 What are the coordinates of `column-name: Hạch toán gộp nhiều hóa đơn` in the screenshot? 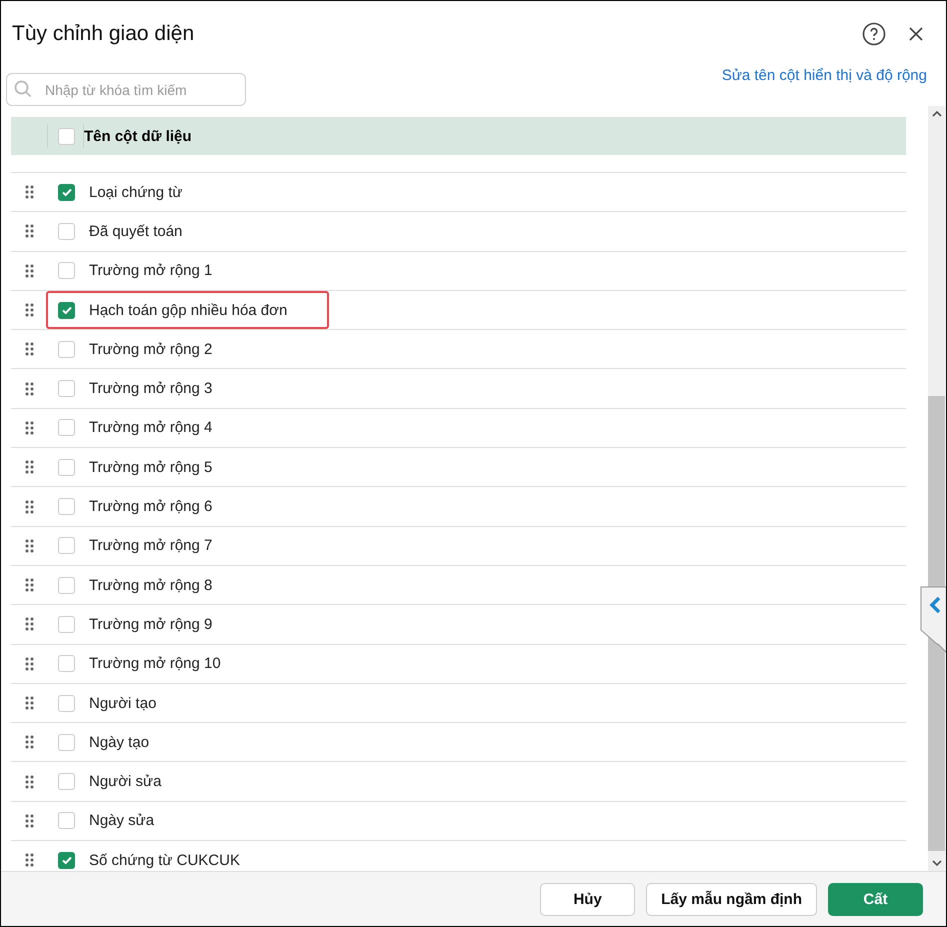 It's located at (188, 310).